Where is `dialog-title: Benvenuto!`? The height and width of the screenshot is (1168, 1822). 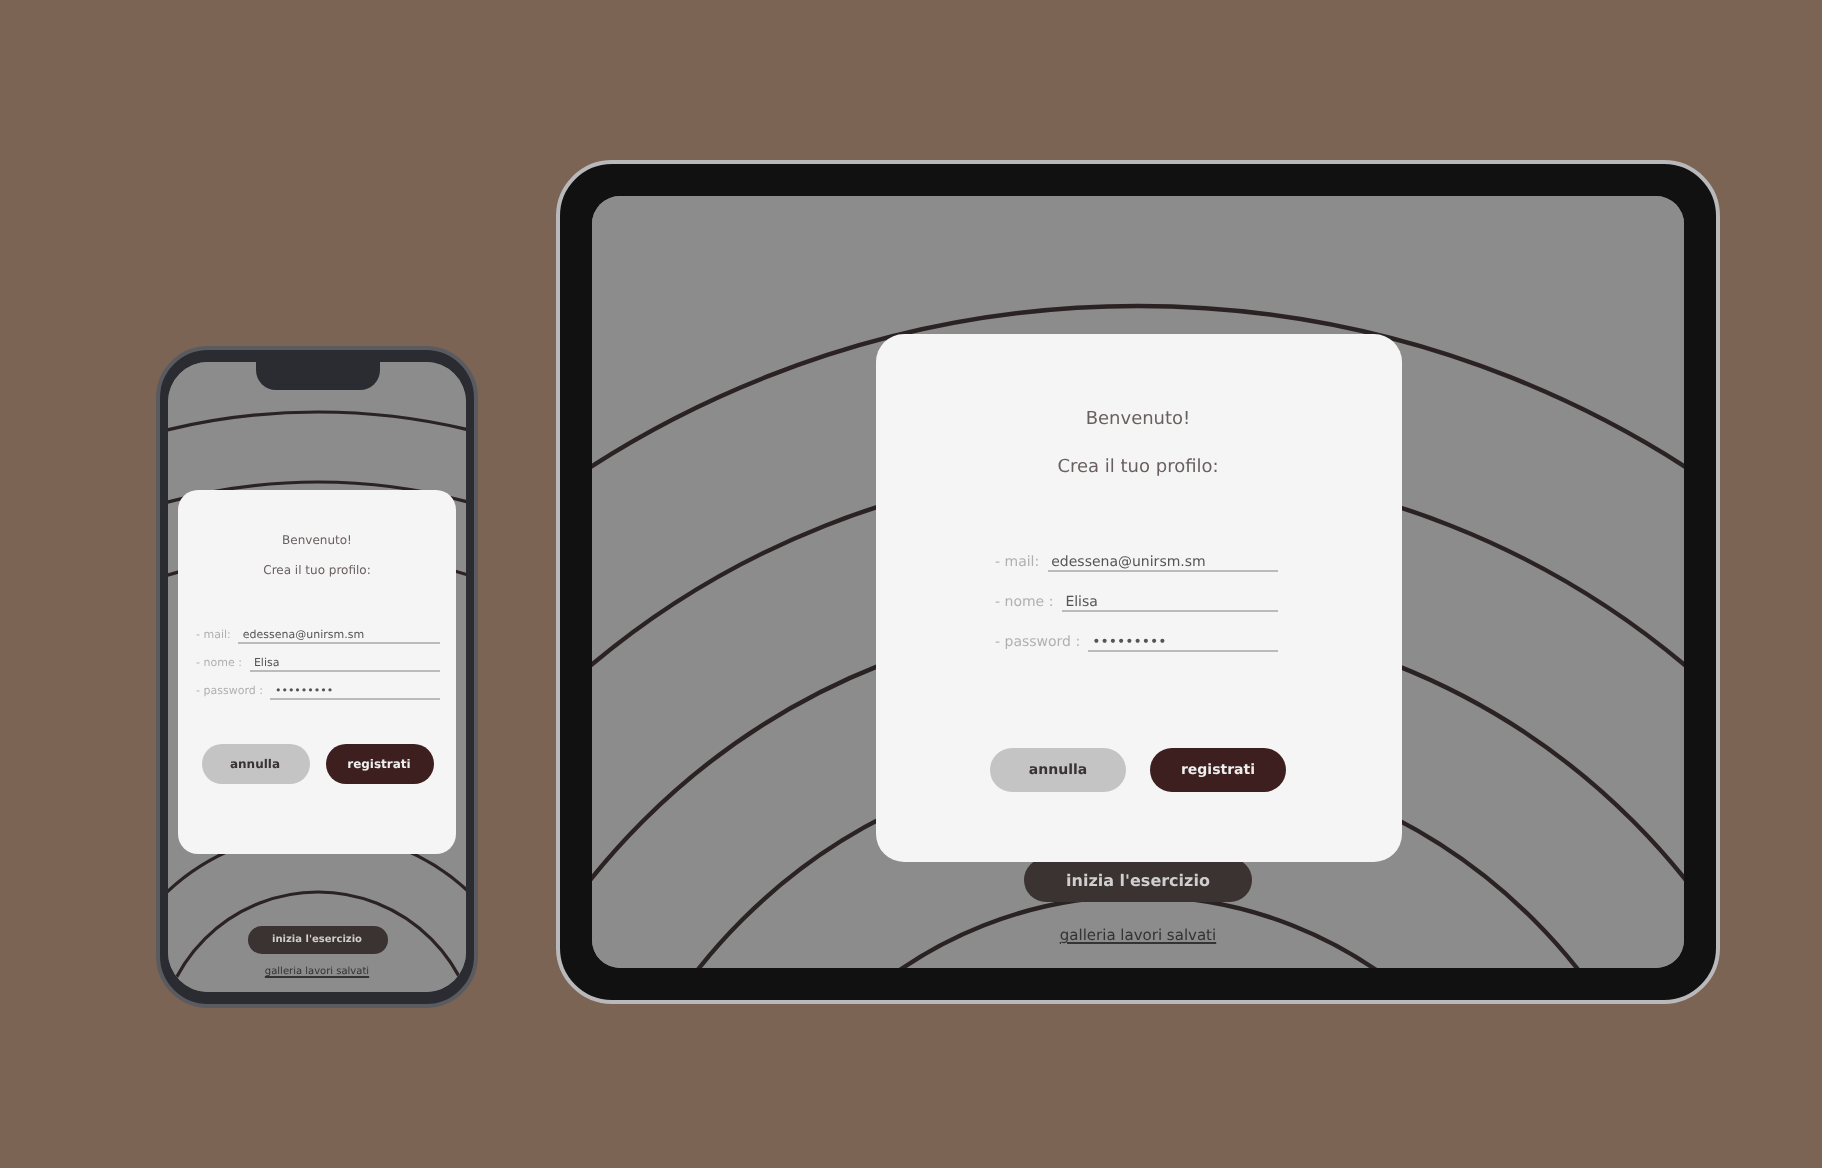 dialog-title: Benvenuto! is located at coordinates (1138, 420).